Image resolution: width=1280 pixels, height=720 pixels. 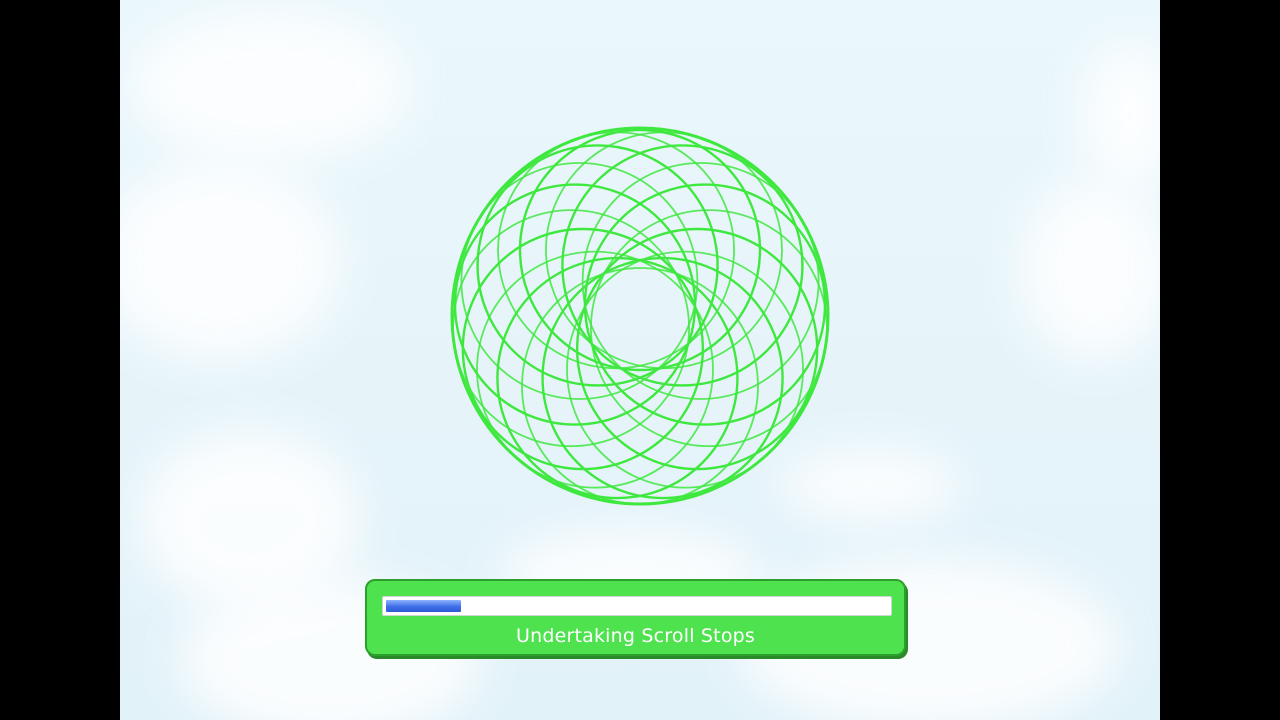 What do you see at coordinates (635, 617) in the screenshot?
I see `loading-panel: Undertaking Scroll Stops` at bounding box center [635, 617].